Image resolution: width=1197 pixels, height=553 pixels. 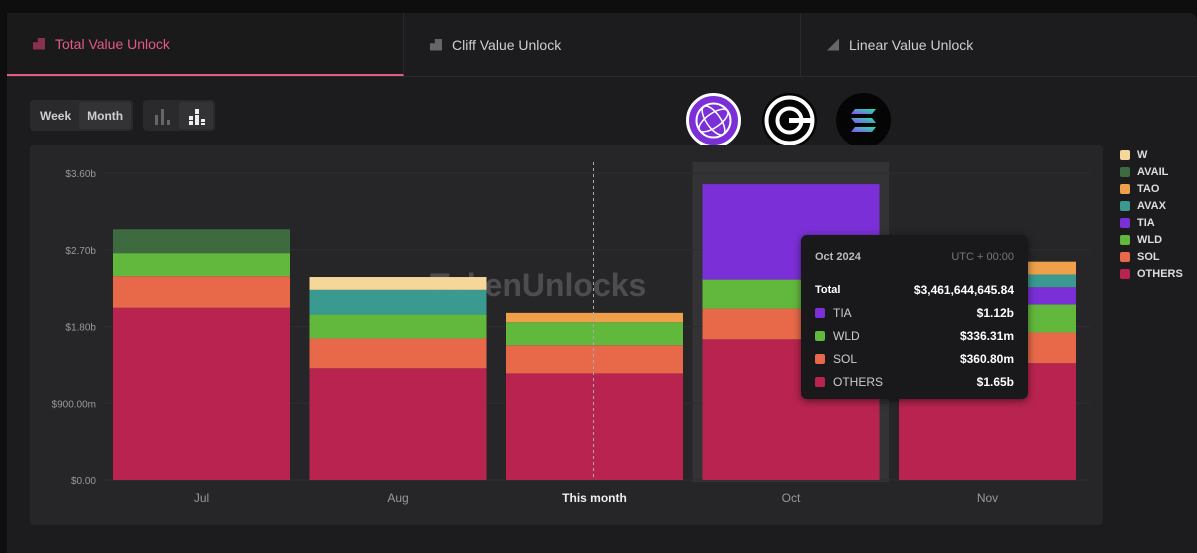 What do you see at coordinates (986, 358) in the screenshot?
I see `tooltip-series-value: $360.80m` at bounding box center [986, 358].